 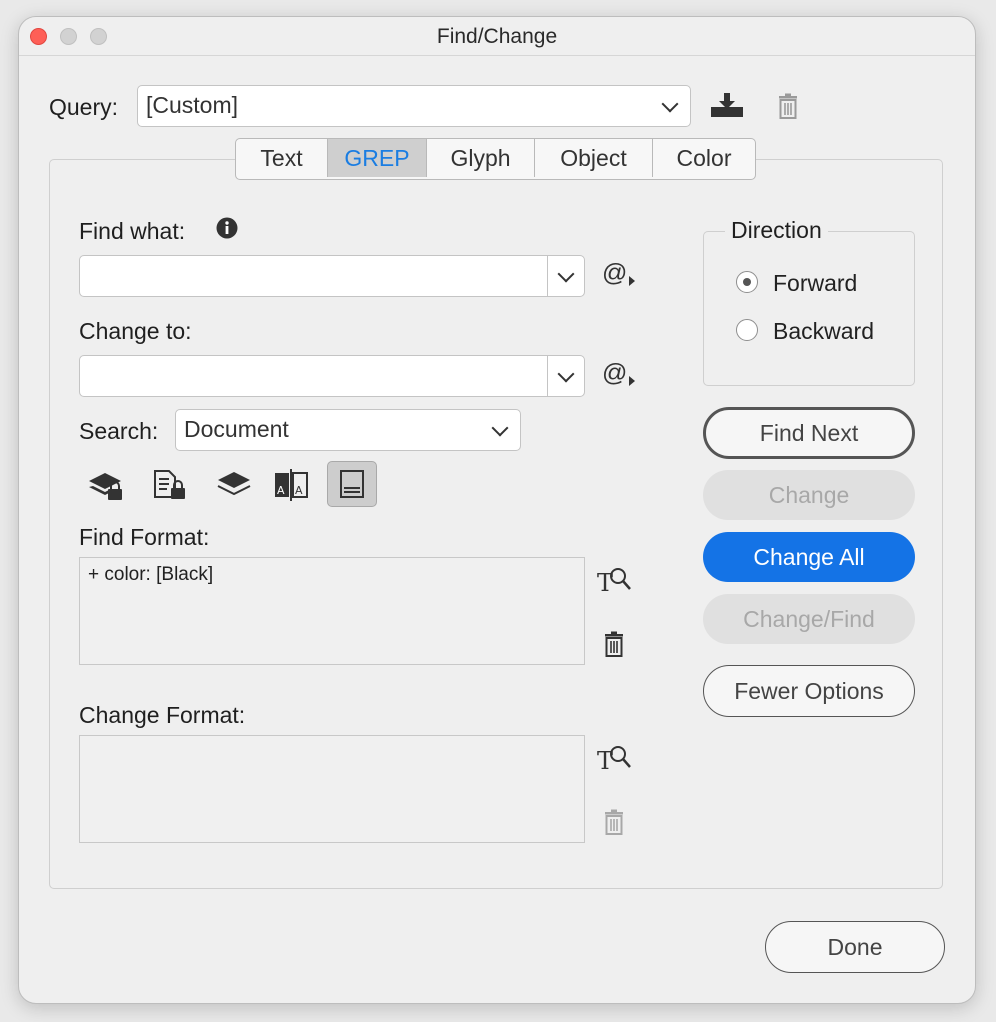 I want to click on delete-query-icon, so click(x=788, y=108).